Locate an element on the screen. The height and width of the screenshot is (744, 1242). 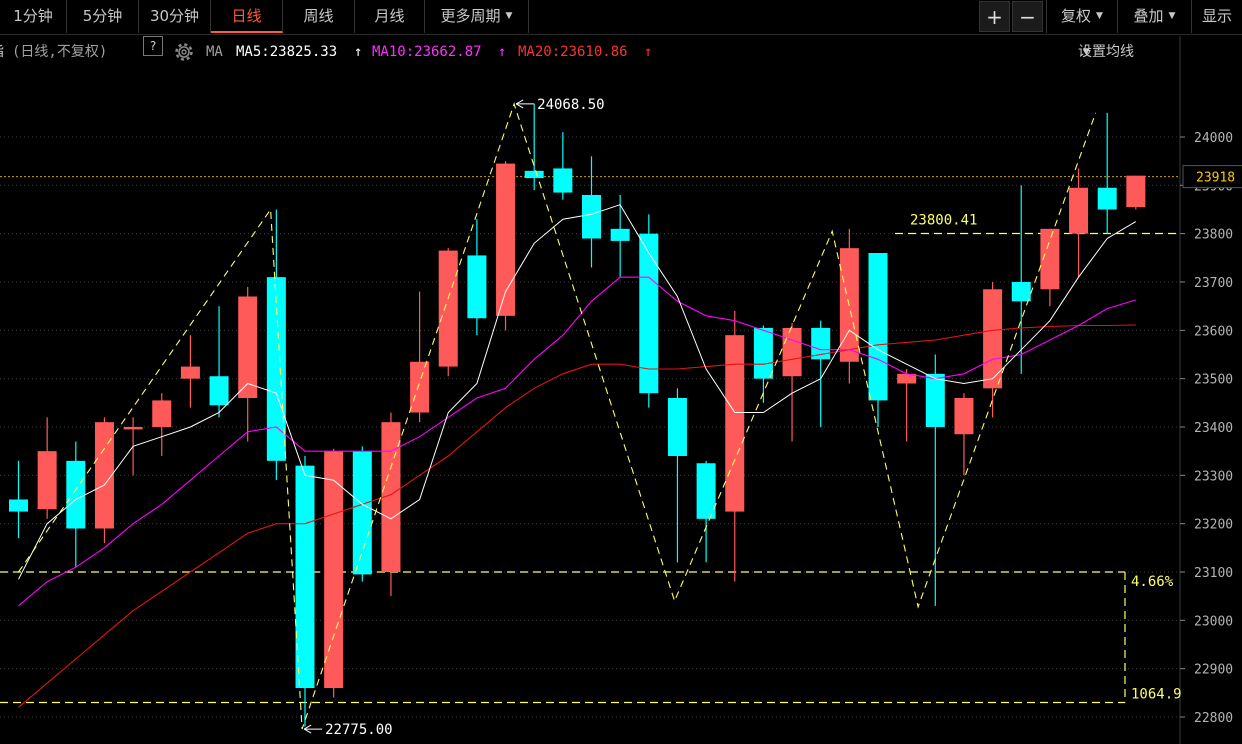
index-title-fragment: 指数 is located at coordinates (2, 52).